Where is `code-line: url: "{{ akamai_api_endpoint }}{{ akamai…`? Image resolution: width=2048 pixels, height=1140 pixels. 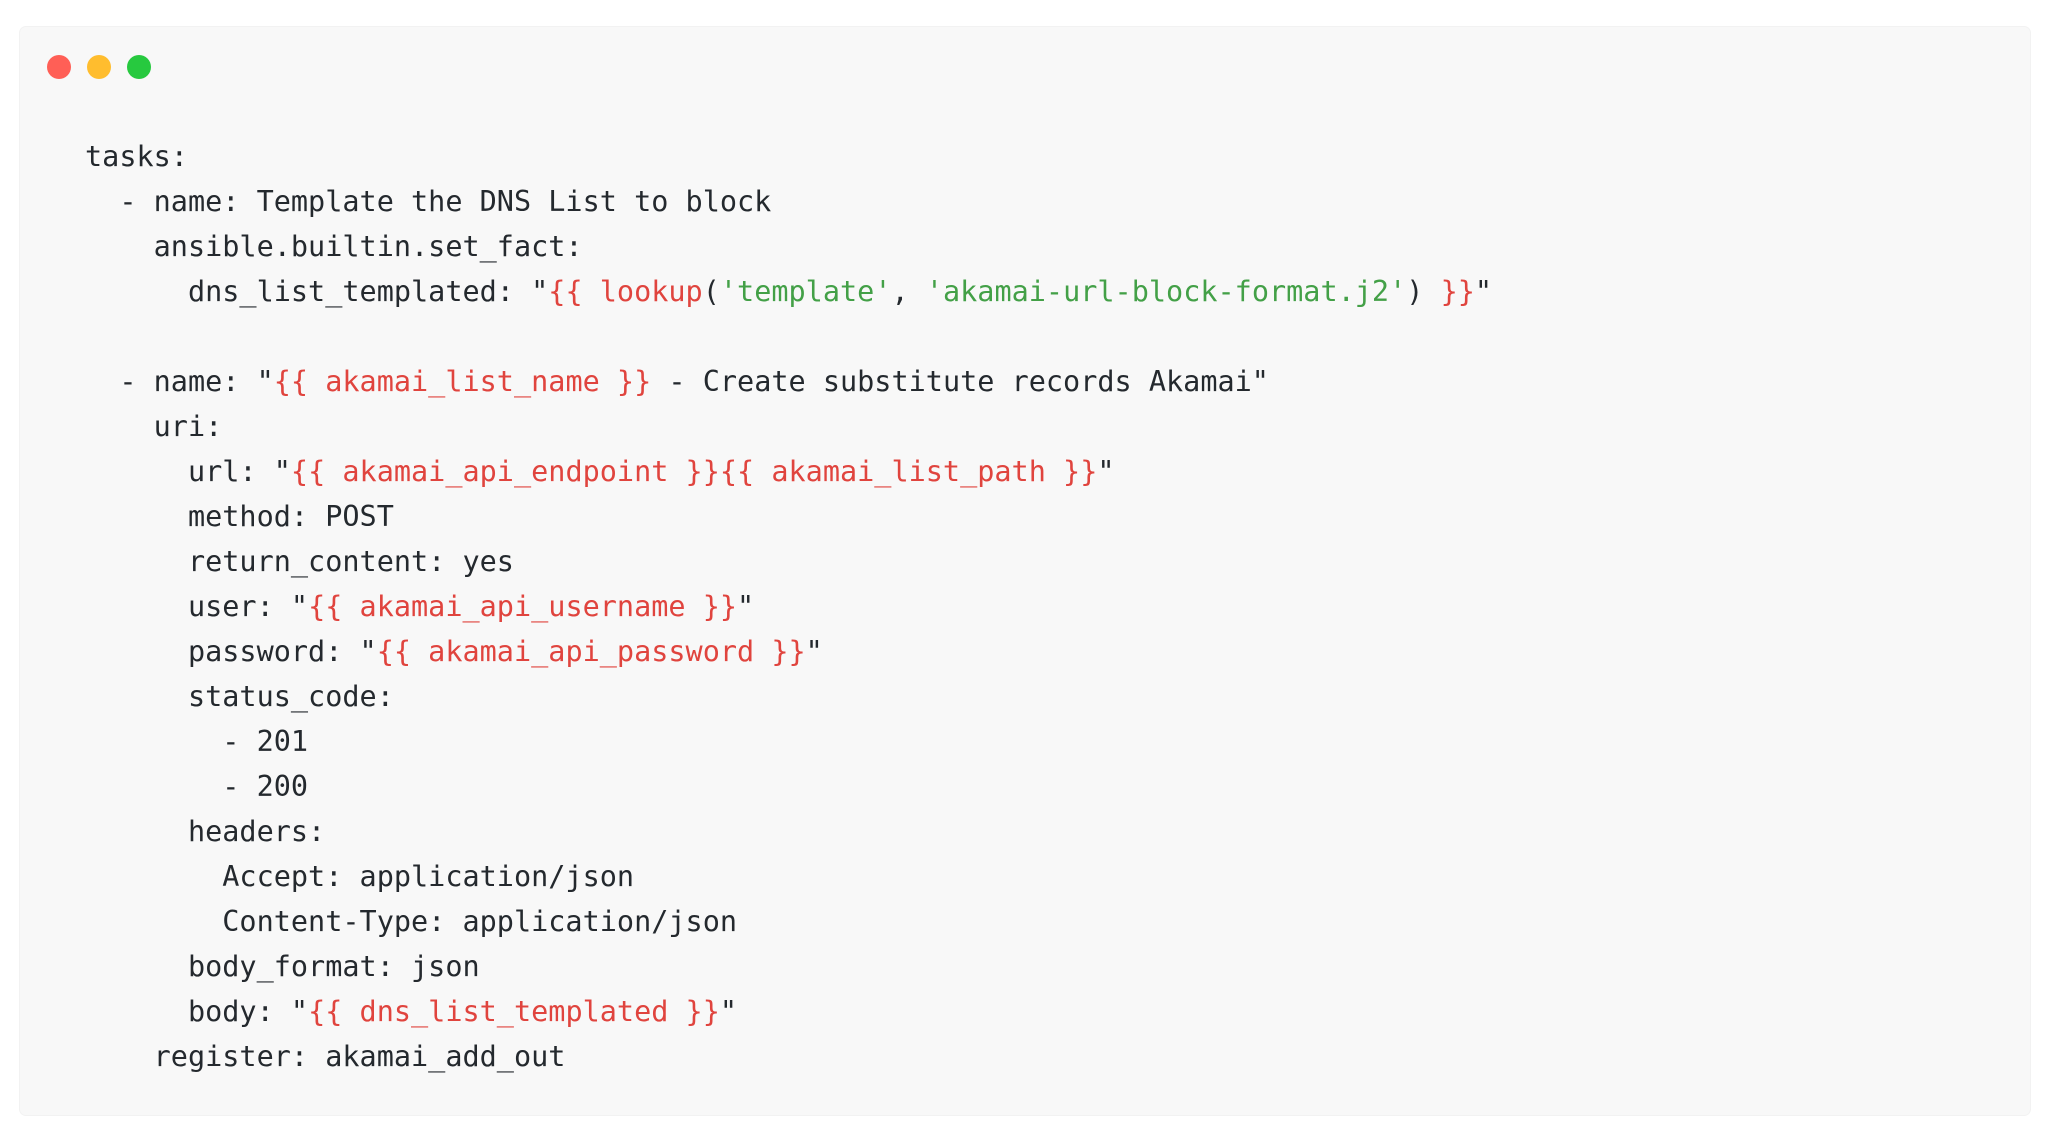 code-line: url: "{{ akamai_api_endpoint }}{{ akamai… is located at coordinates (788, 471).